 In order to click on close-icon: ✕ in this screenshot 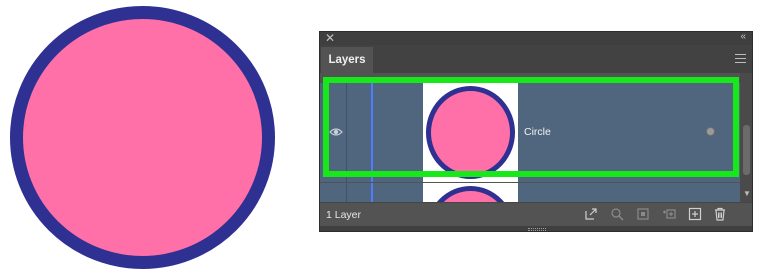, I will do `click(330, 39)`.